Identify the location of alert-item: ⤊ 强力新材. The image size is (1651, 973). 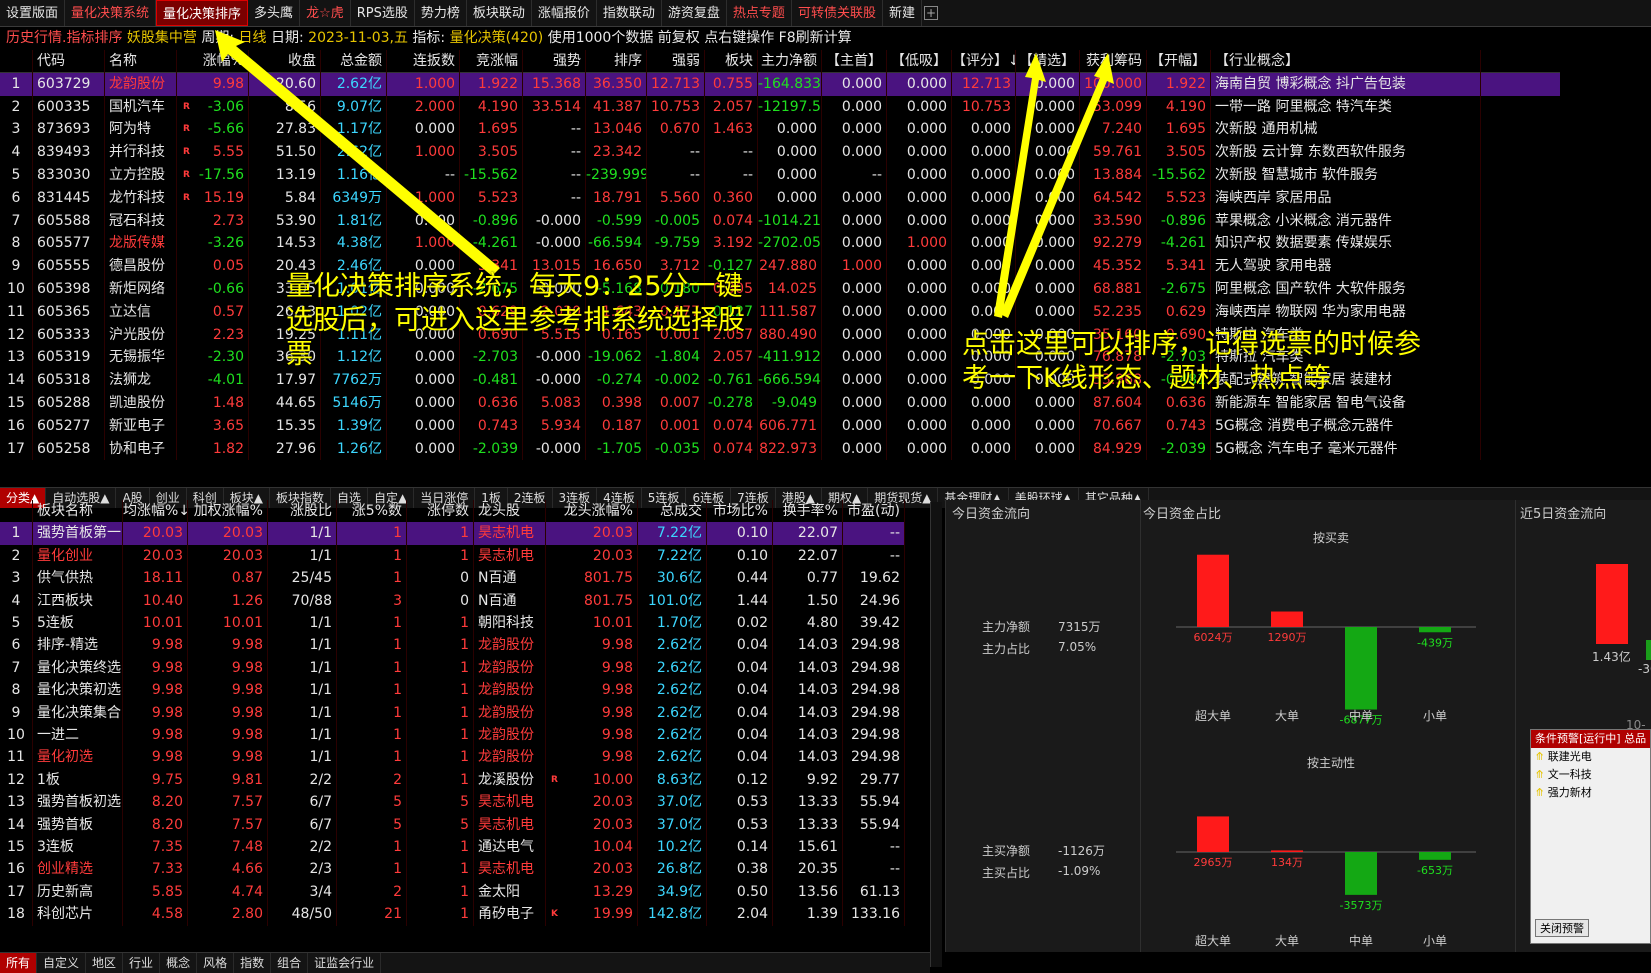
(1590, 793).